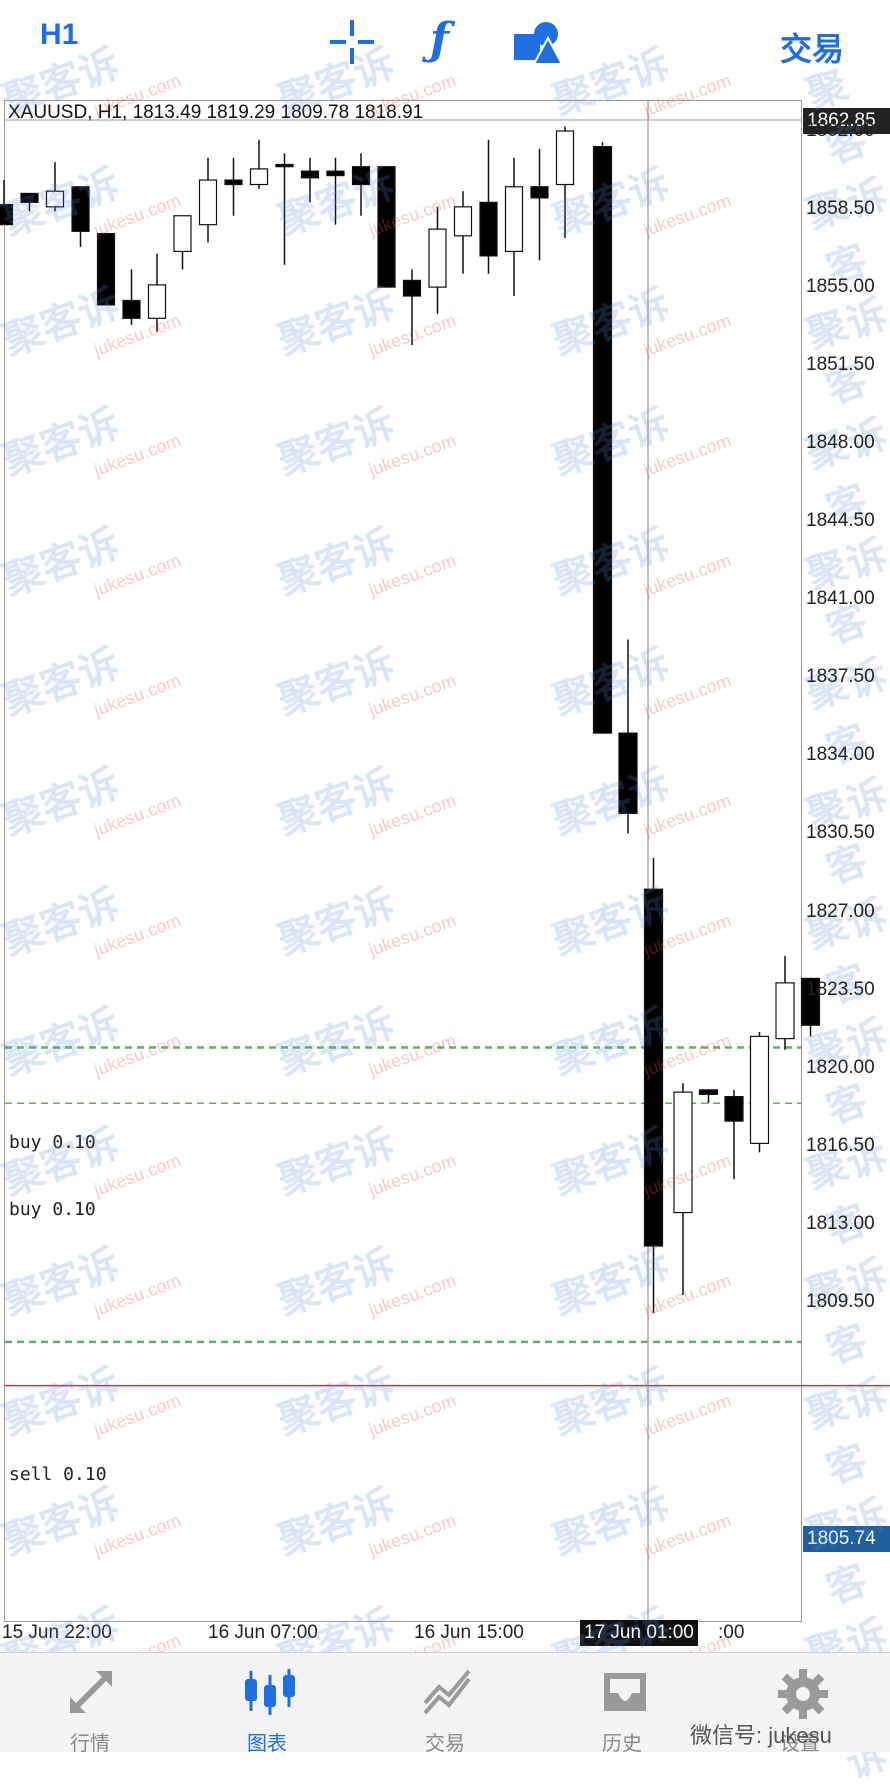 The width and height of the screenshot is (890, 1790). What do you see at coordinates (639, 1633) in the screenshot?
I see `crosshair-time-label: 17 Jun 01:00` at bounding box center [639, 1633].